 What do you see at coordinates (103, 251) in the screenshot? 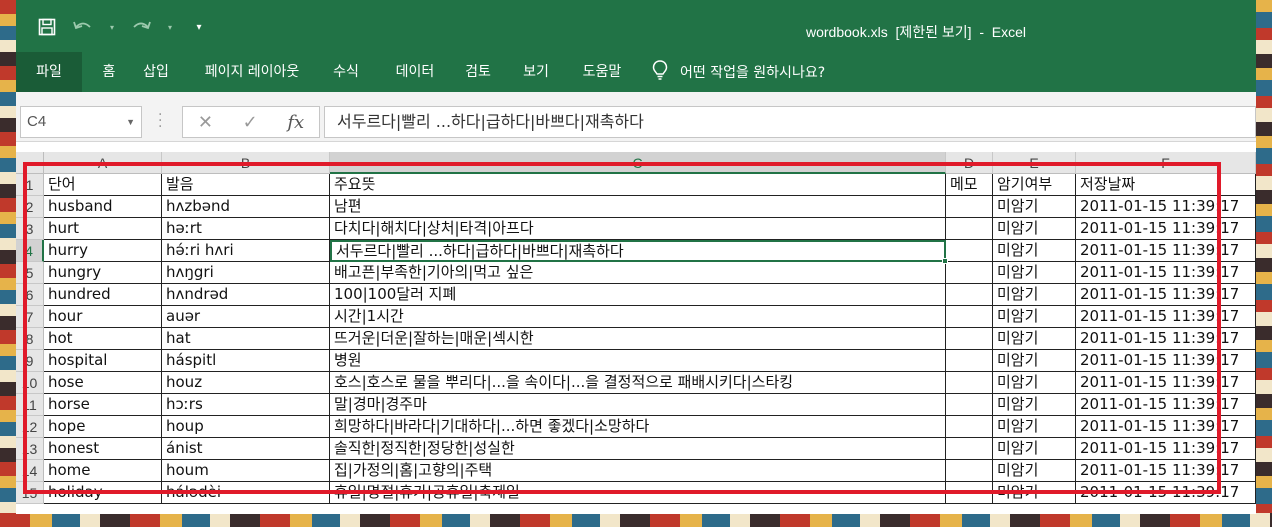
I see `table-cell: hurry` at bounding box center [103, 251].